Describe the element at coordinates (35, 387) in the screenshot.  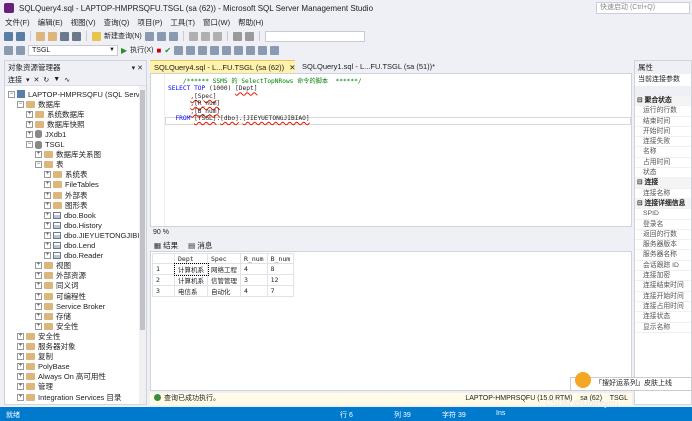
I see `tree-node: + 管理` at that location.